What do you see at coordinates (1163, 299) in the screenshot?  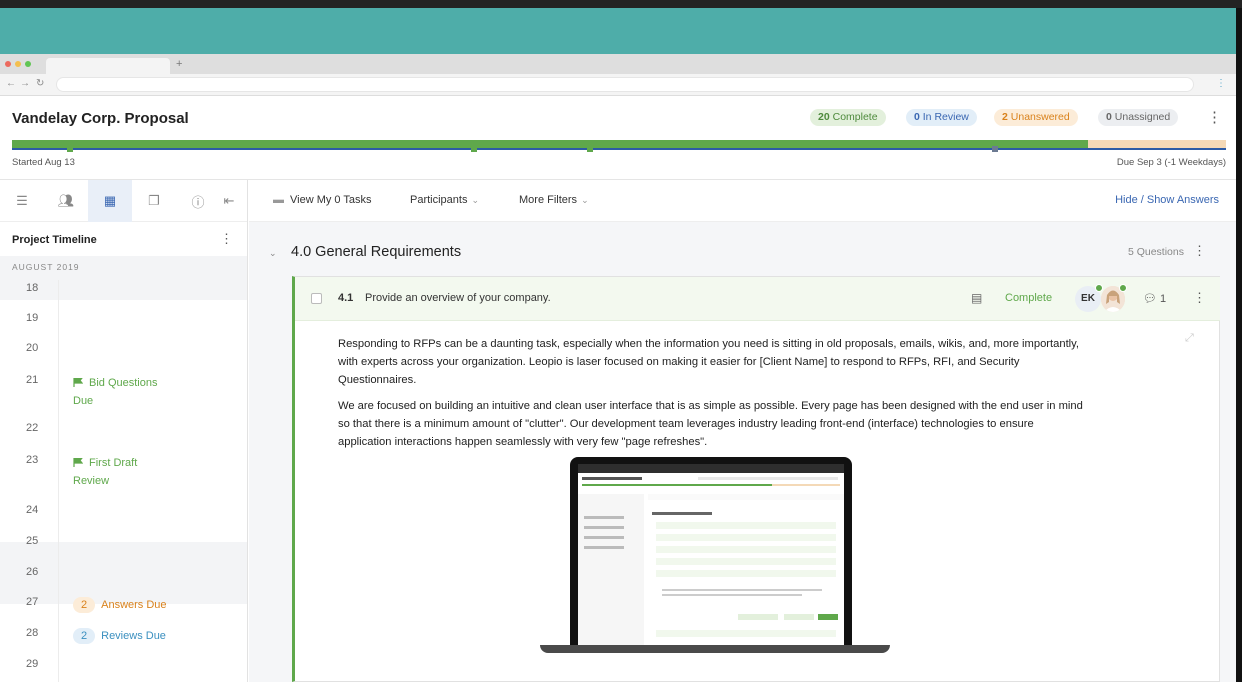 I see `comment-count: 1` at bounding box center [1163, 299].